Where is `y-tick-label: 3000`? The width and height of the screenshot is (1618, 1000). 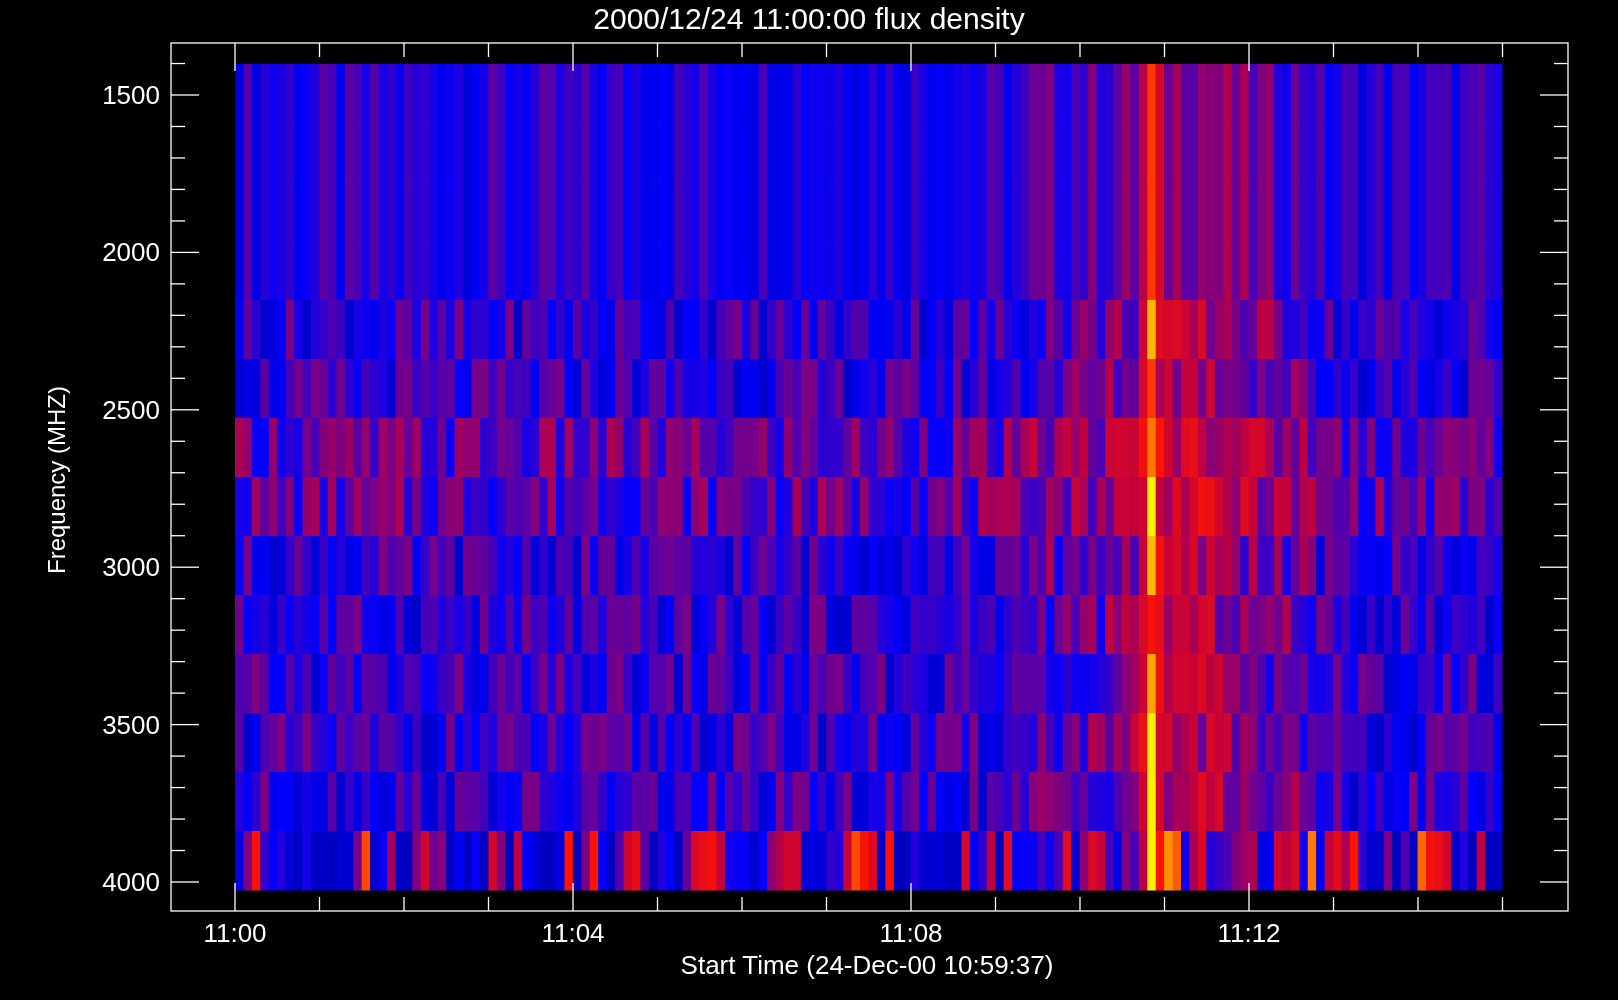 y-tick-label: 3000 is located at coordinates (131, 567).